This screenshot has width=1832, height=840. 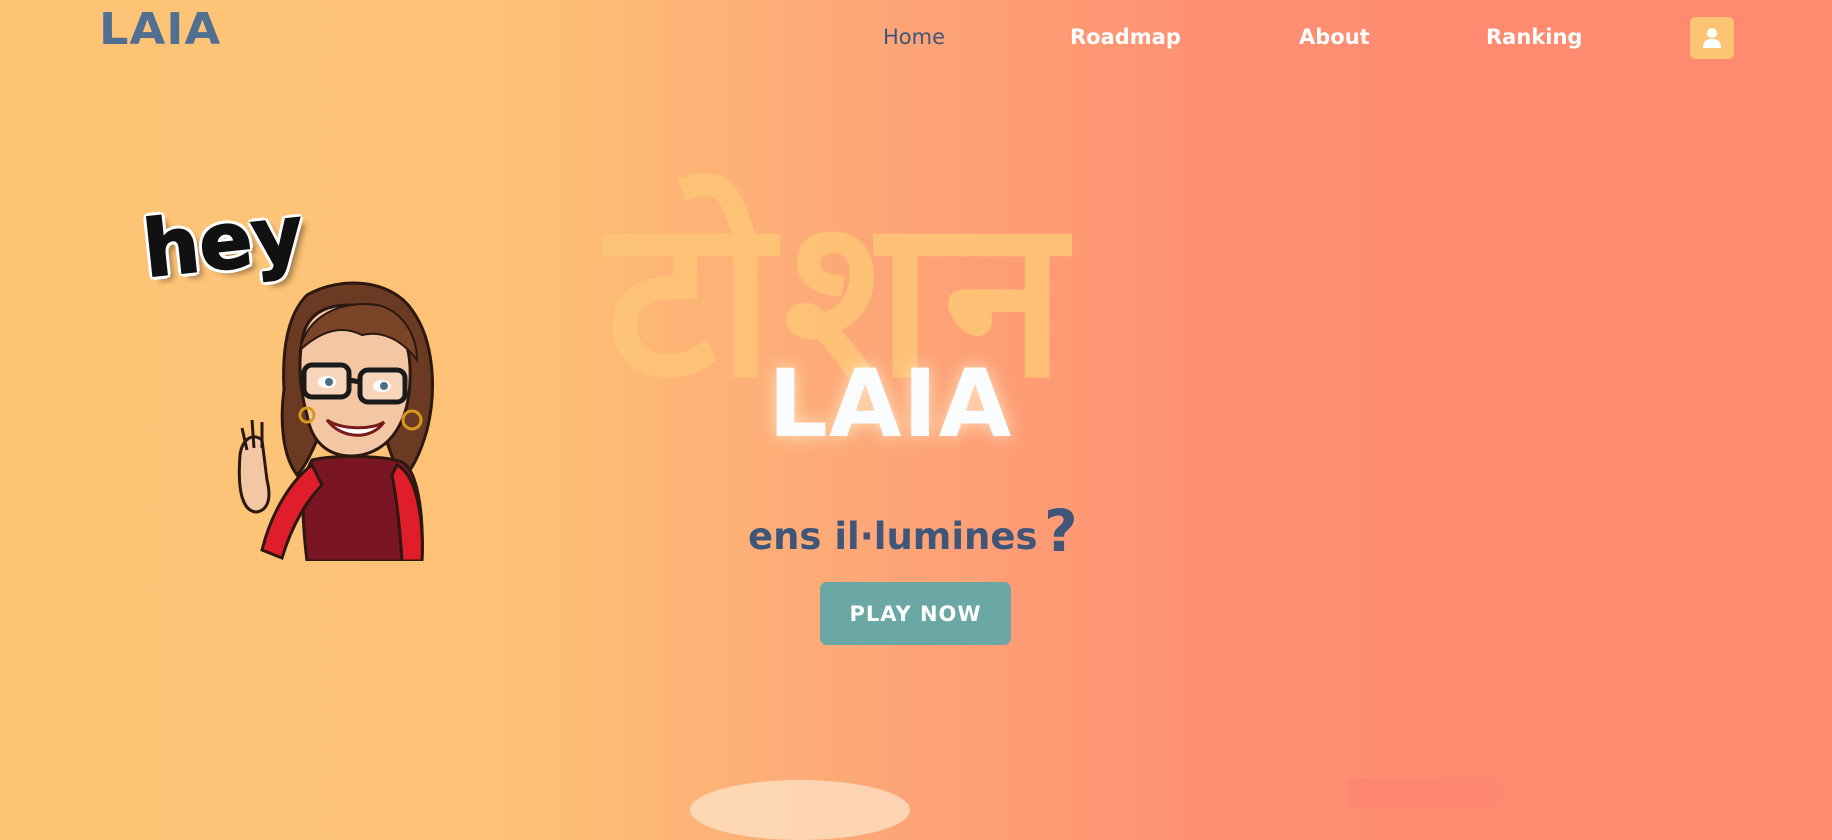 I want to click on play-now-button: PLAY NOW, so click(x=915, y=613).